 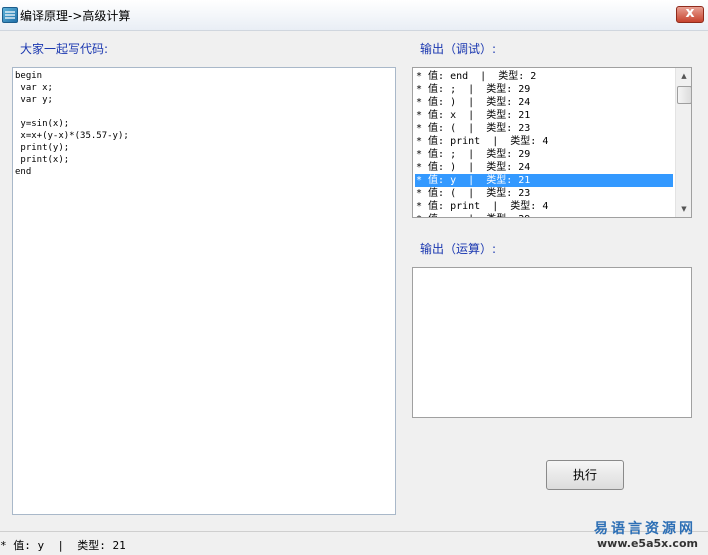 I want to click on execute-button: 执行, so click(x=585, y=475).